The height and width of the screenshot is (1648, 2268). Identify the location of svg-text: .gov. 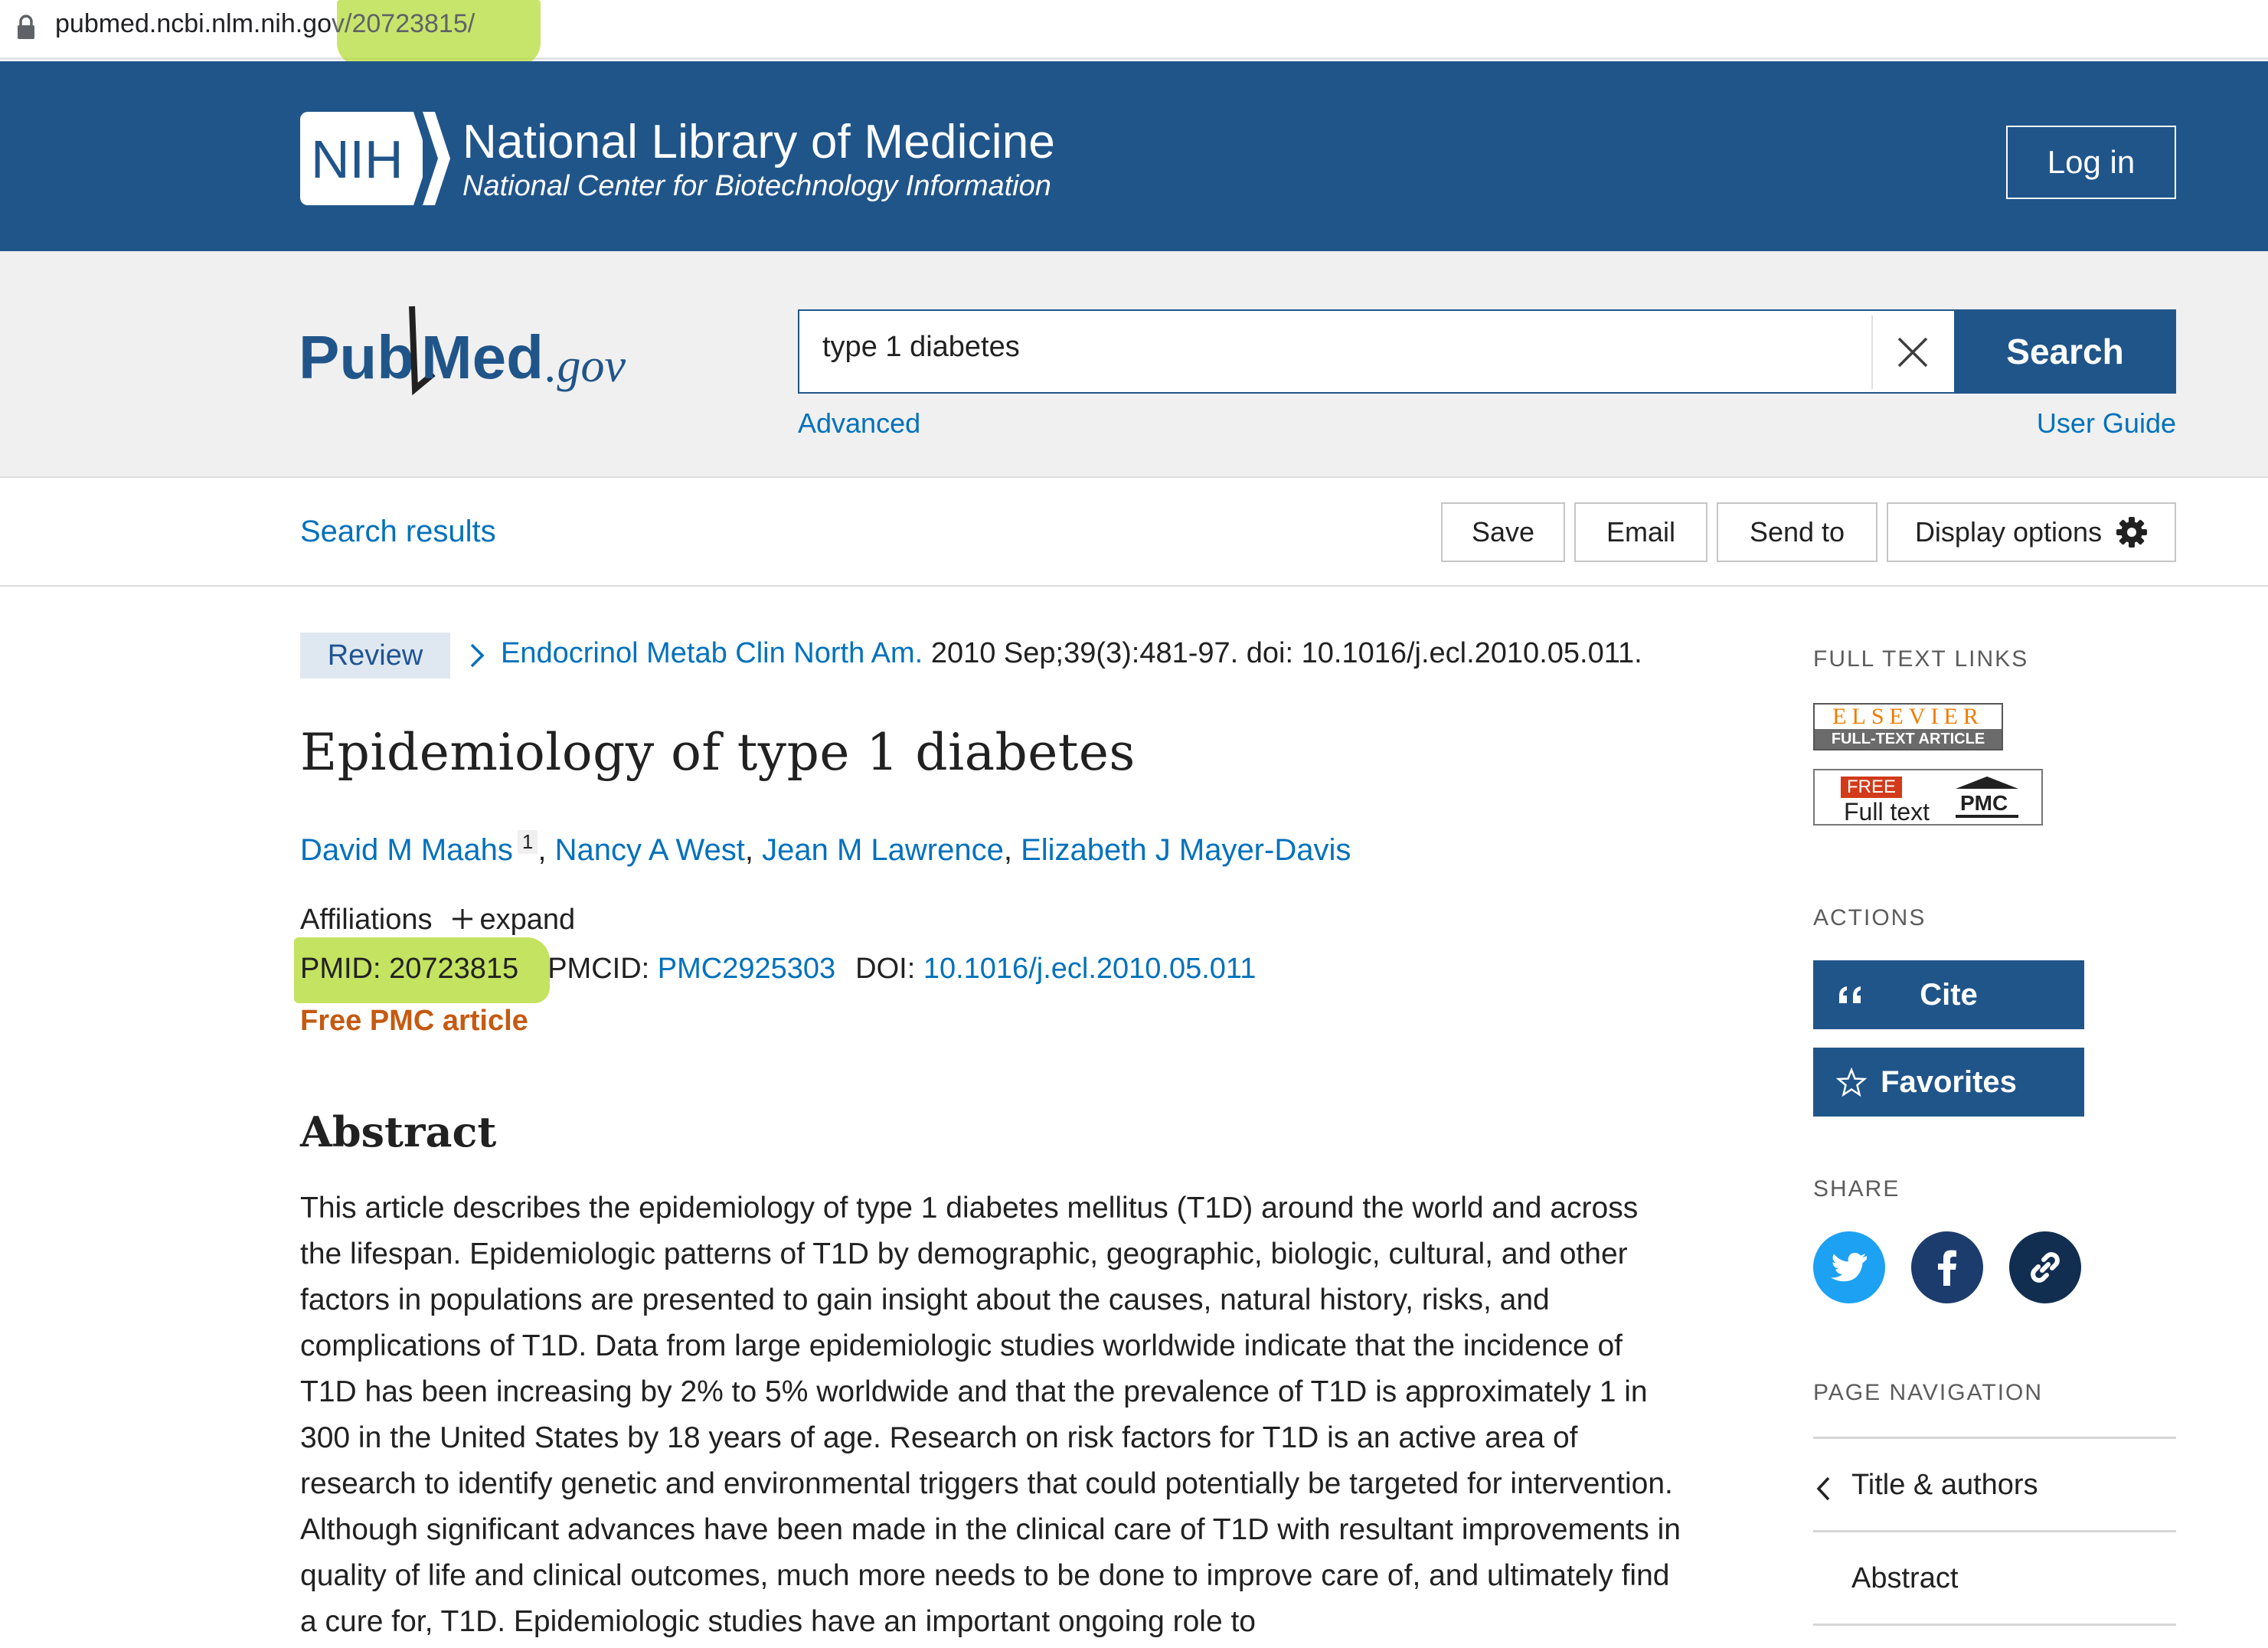
(585, 366).